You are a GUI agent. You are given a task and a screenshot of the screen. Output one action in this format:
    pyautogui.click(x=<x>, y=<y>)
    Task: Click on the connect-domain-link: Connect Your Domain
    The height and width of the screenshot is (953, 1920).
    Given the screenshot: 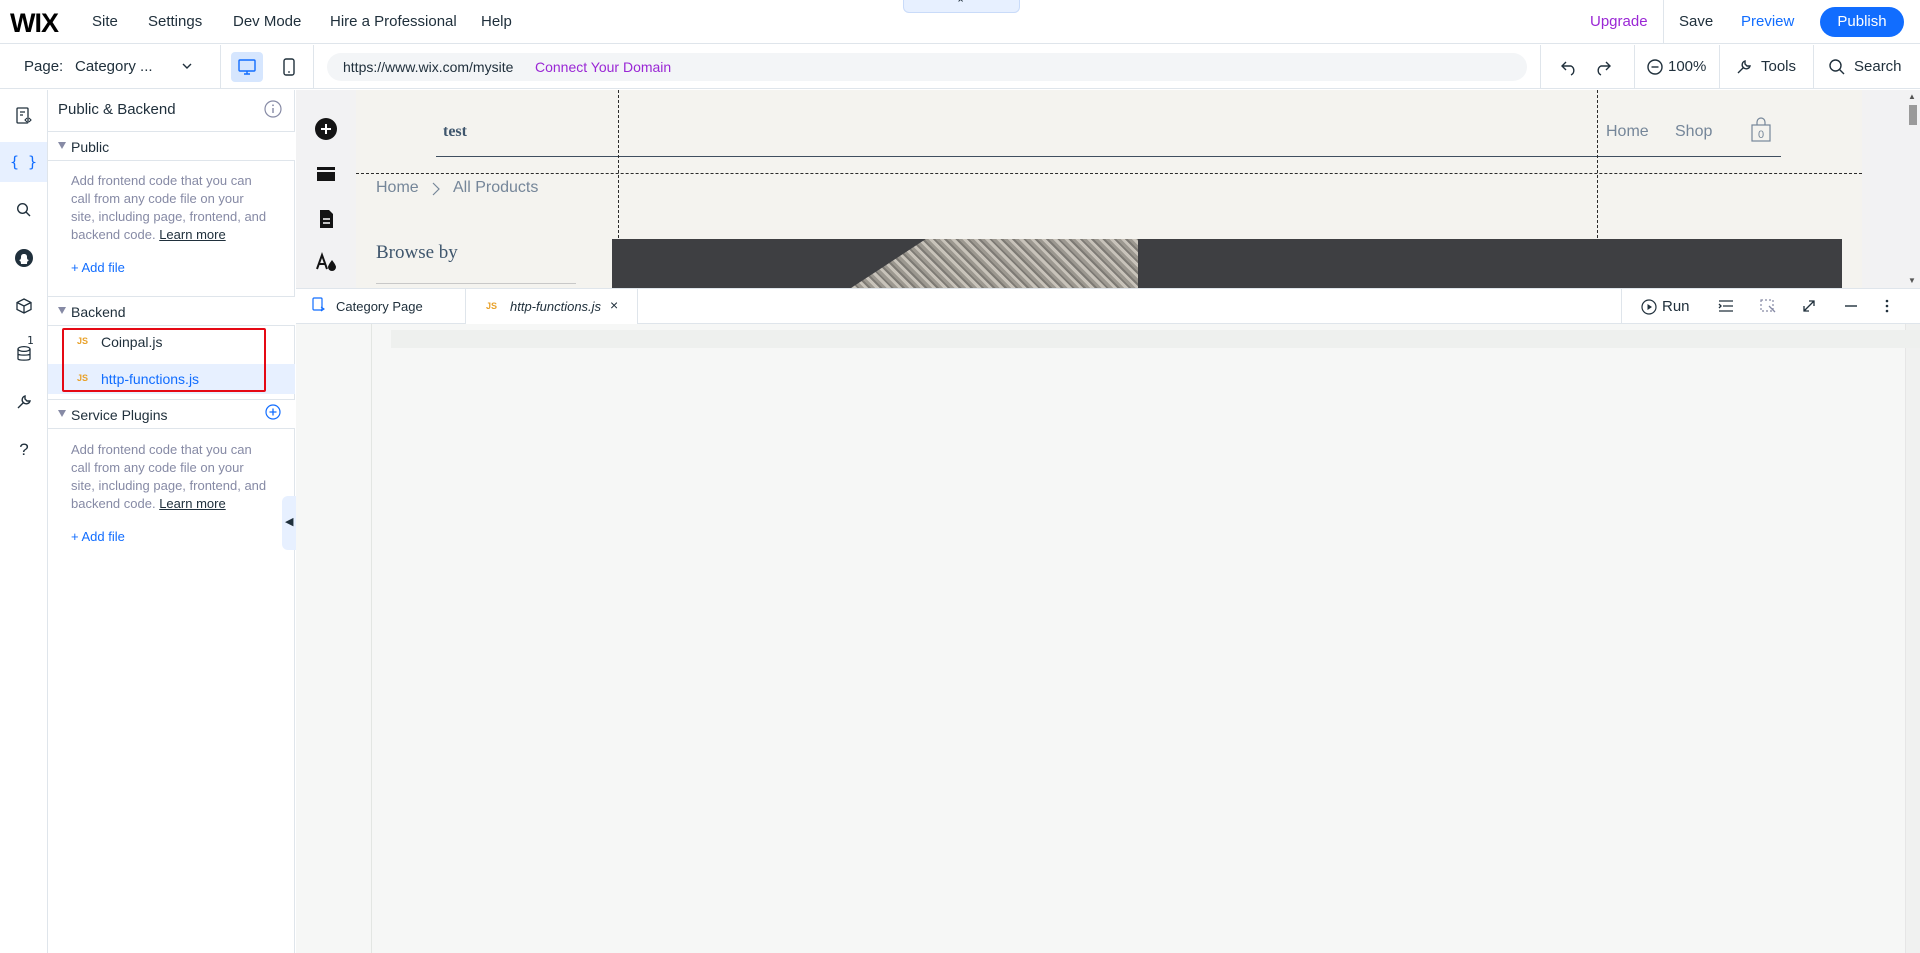 What is the action you would take?
    pyautogui.click(x=603, y=67)
    